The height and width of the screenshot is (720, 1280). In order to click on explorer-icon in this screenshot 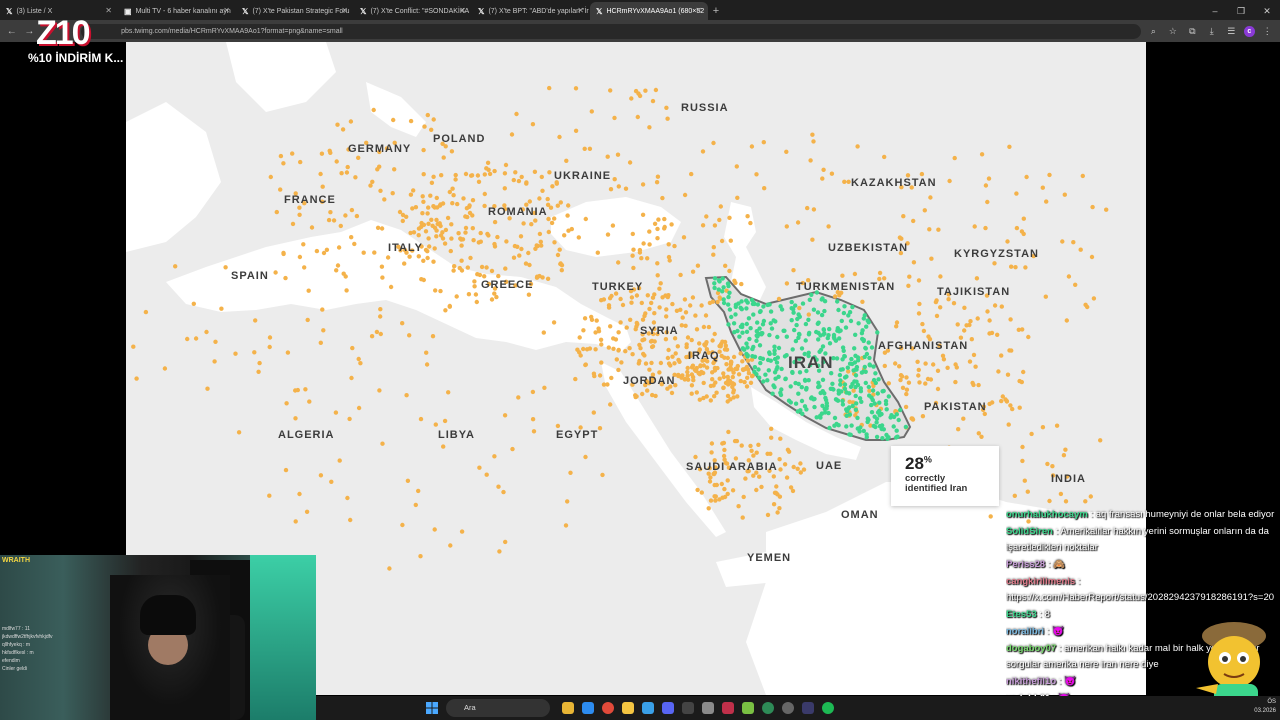, I will do `click(568, 708)`.